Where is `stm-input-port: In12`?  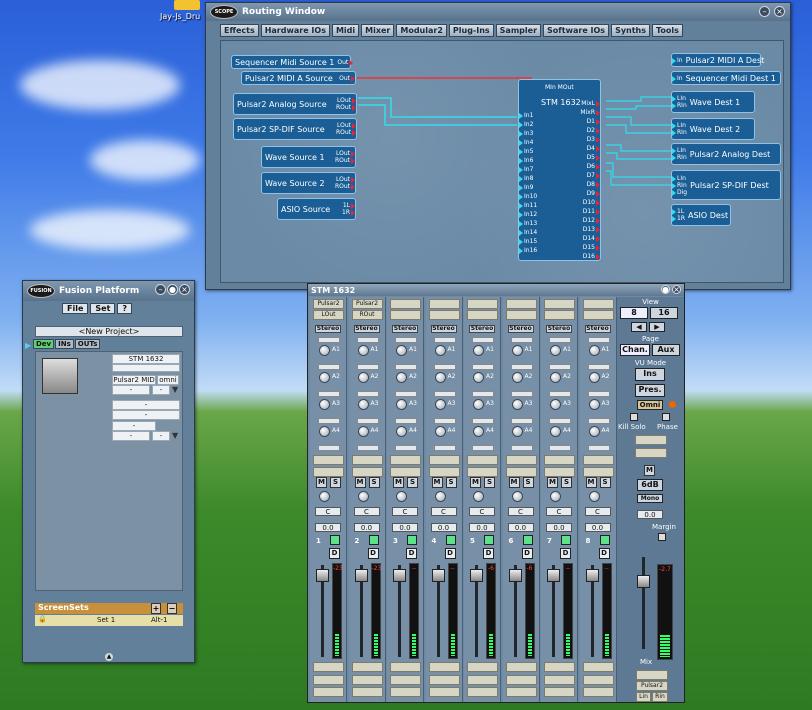
stm-input-port: In12 is located at coordinates (528, 214).